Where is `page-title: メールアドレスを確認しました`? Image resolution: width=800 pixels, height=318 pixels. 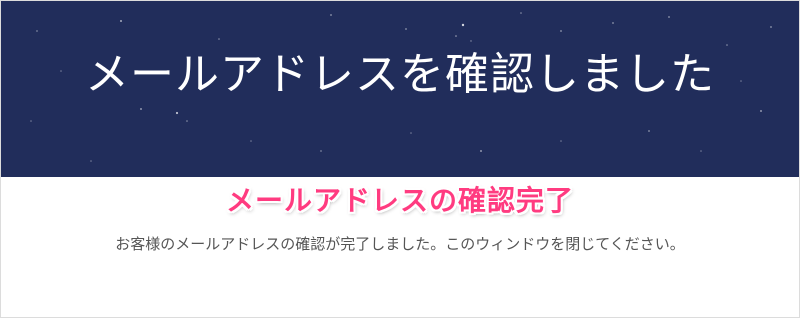 page-title: メールアドレスを確認しました is located at coordinates (400, 74).